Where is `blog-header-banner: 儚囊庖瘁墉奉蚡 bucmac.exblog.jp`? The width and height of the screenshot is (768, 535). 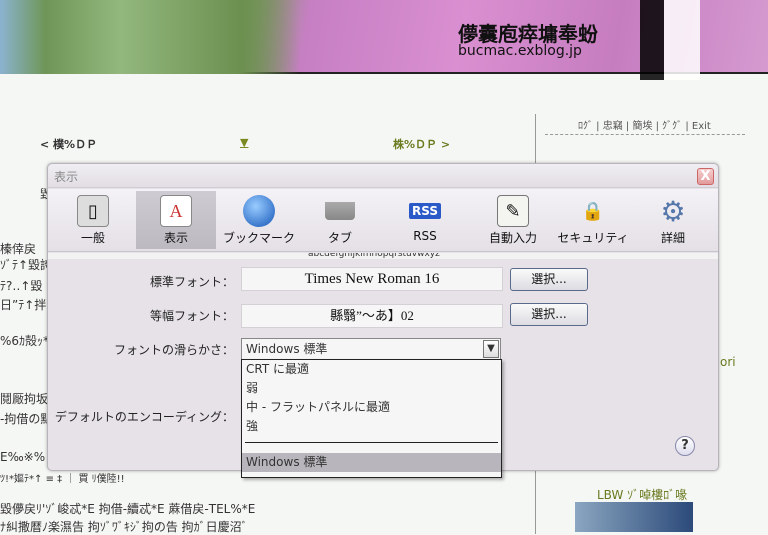 blog-header-banner: 儚囊庖瘁墉奉蚡 bucmac.exblog.jp is located at coordinates (384, 40).